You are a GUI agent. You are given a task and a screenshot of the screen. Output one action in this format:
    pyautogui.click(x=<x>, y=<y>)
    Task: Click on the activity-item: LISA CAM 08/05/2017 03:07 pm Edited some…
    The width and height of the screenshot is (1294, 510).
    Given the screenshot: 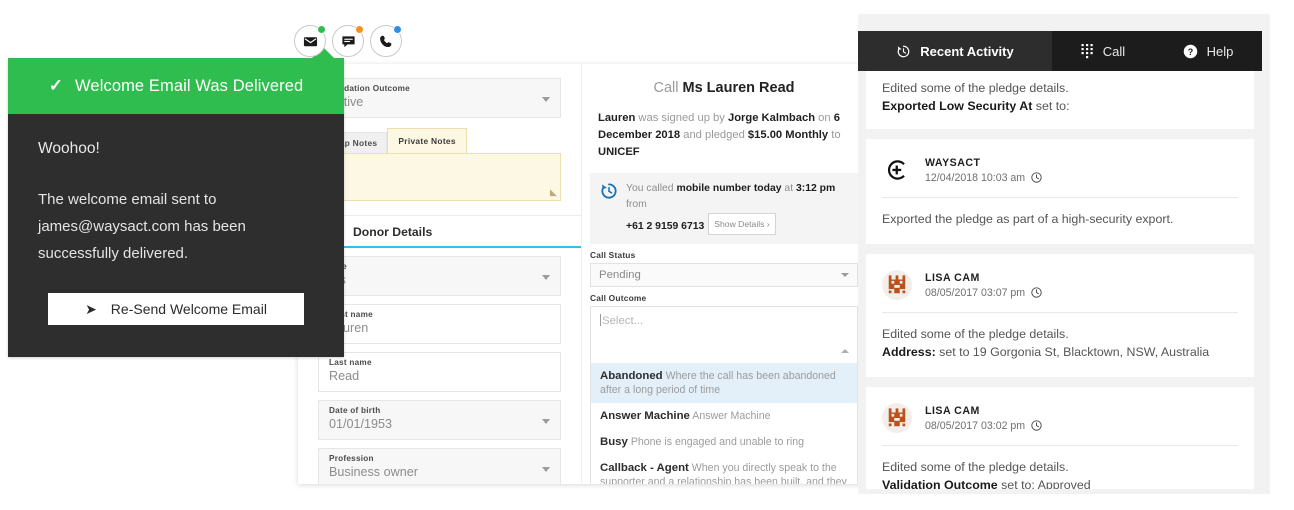 What is the action you would take?
    pyautogui.click(x=1060, y=315)
    